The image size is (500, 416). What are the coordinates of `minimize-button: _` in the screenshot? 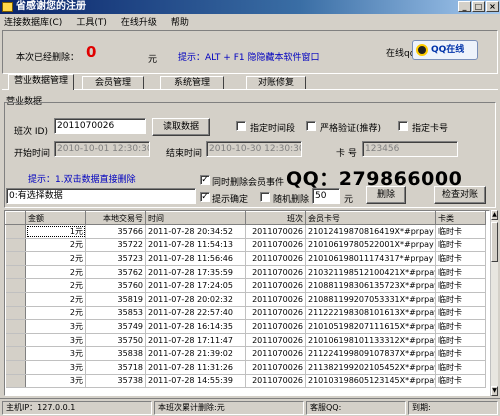 It's located at (464, 6).